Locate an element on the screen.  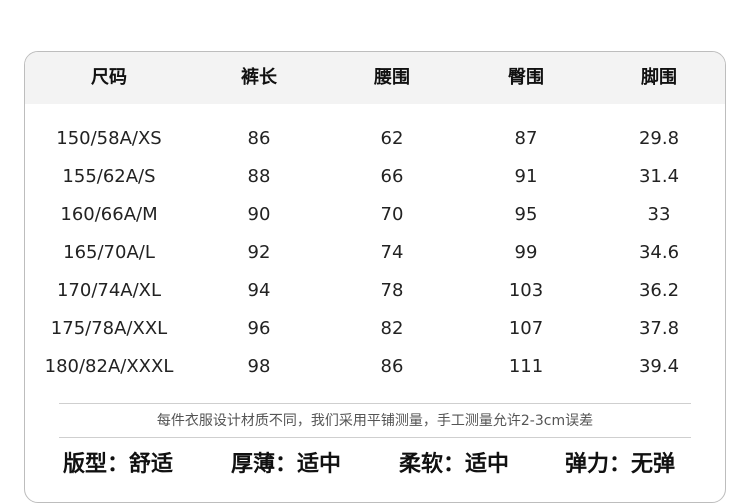
attribute-thickness: 厚薄：适中 is located at coordinates (286, 465).